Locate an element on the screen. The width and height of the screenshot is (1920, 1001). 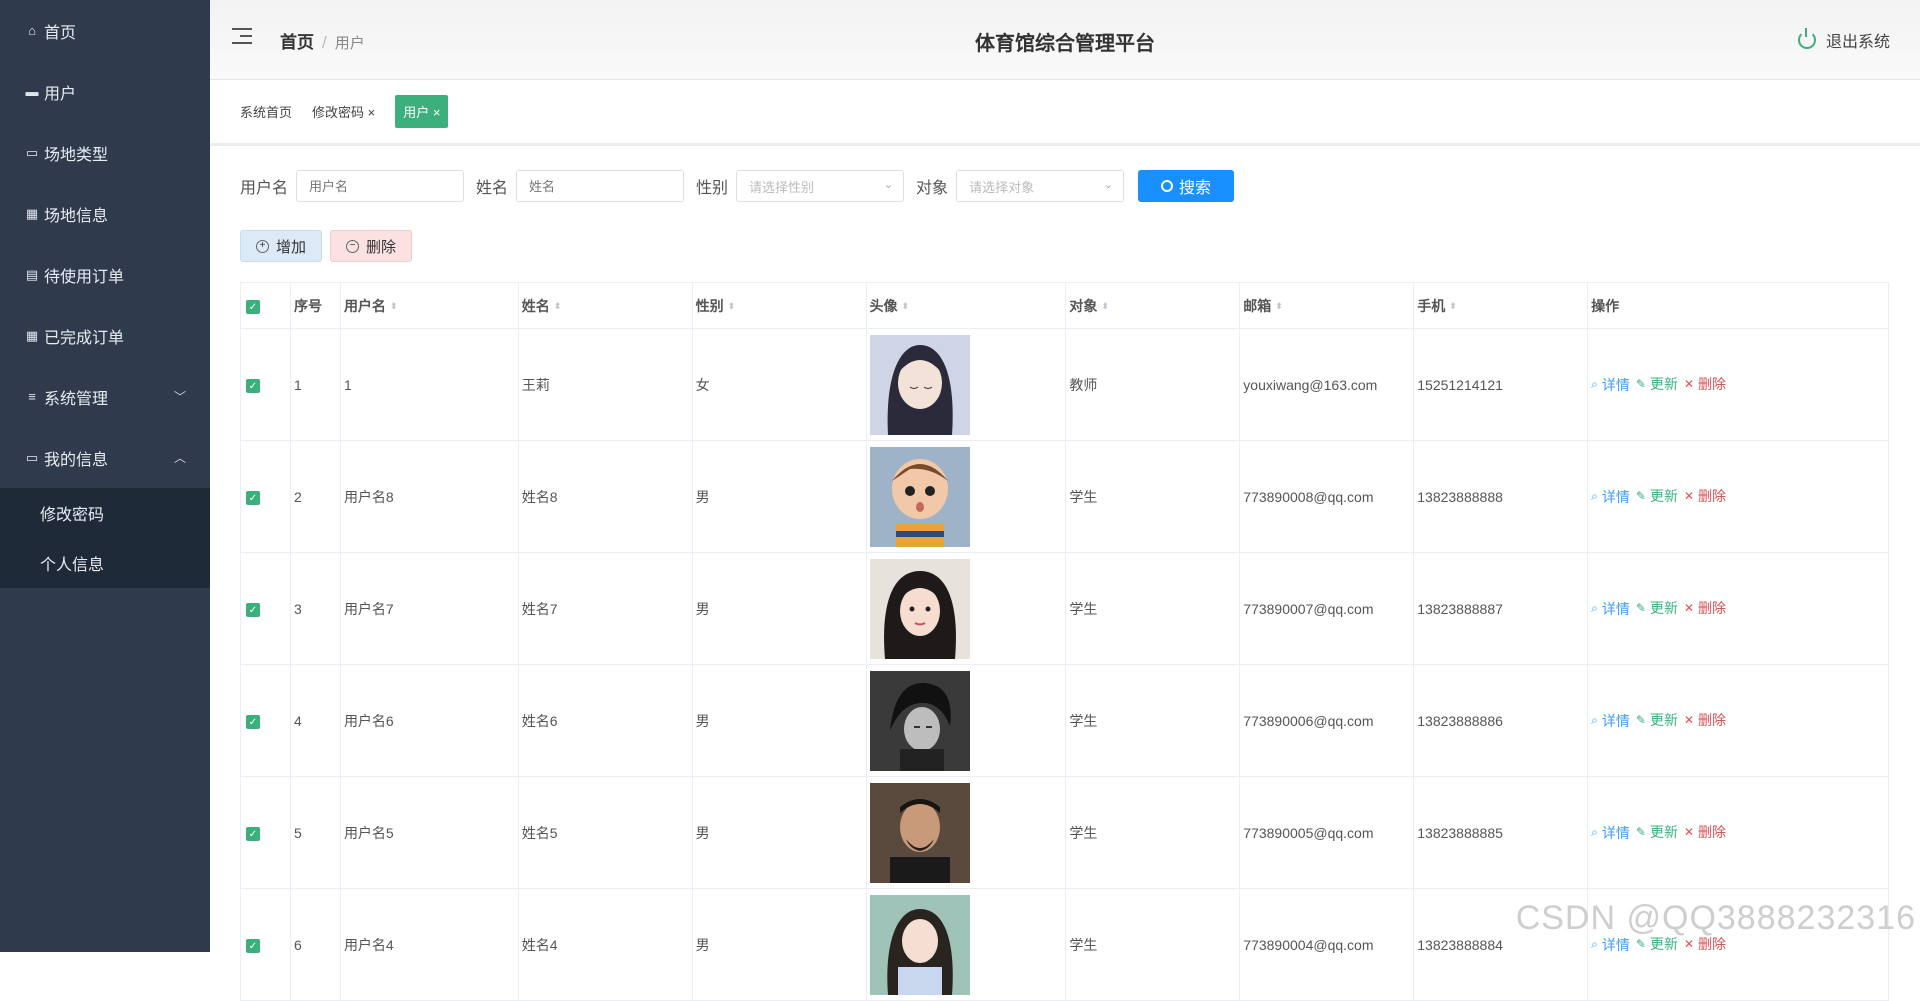
cell-username: 用户名4 is located at coordinates (429, 945).